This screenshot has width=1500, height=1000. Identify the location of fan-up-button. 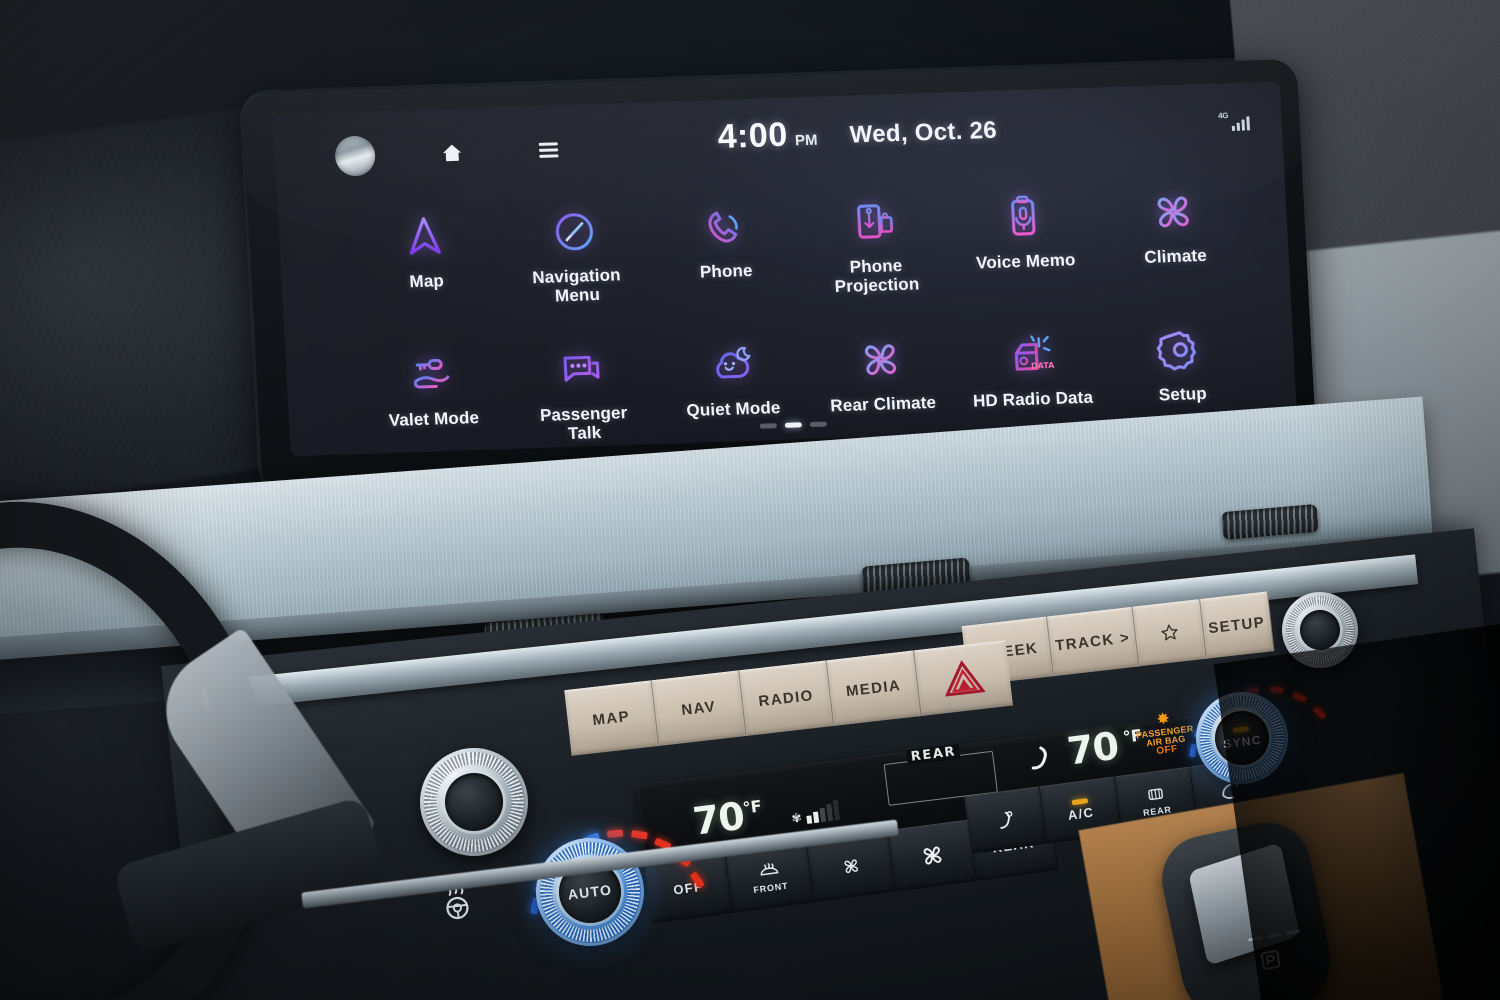
(932, 855).